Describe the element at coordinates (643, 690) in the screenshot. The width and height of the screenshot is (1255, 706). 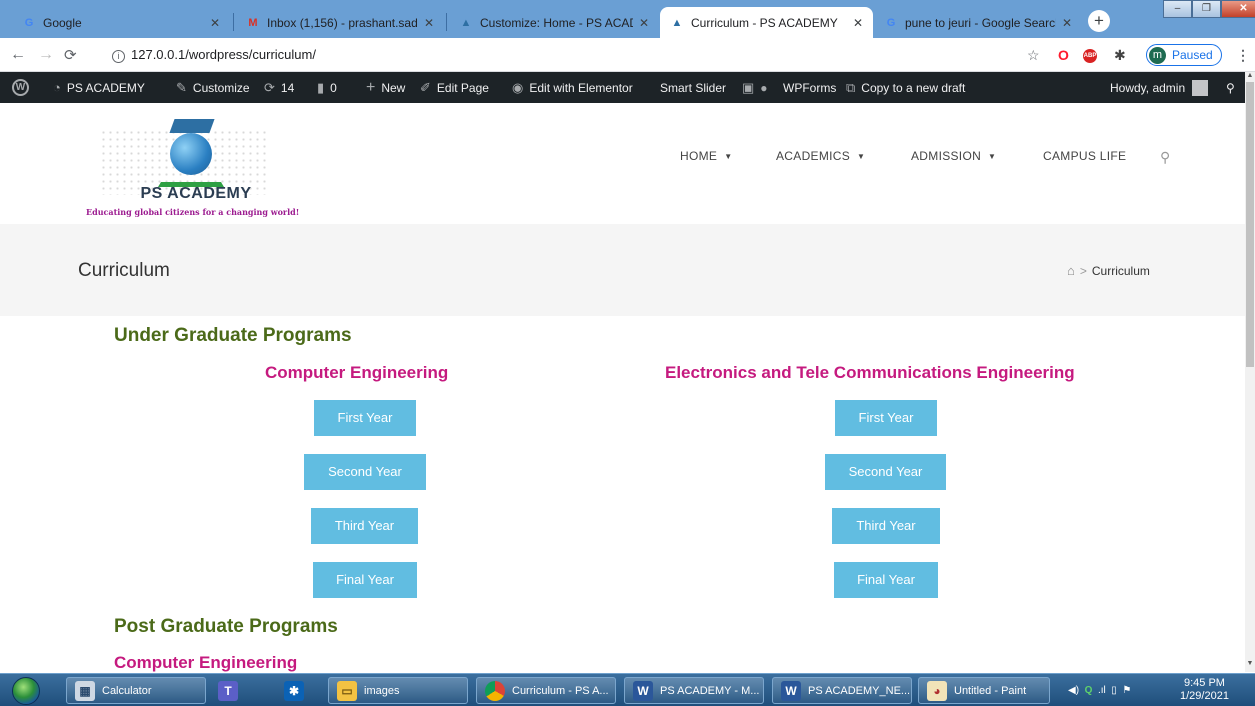
I see `word-icon: W` at that location.